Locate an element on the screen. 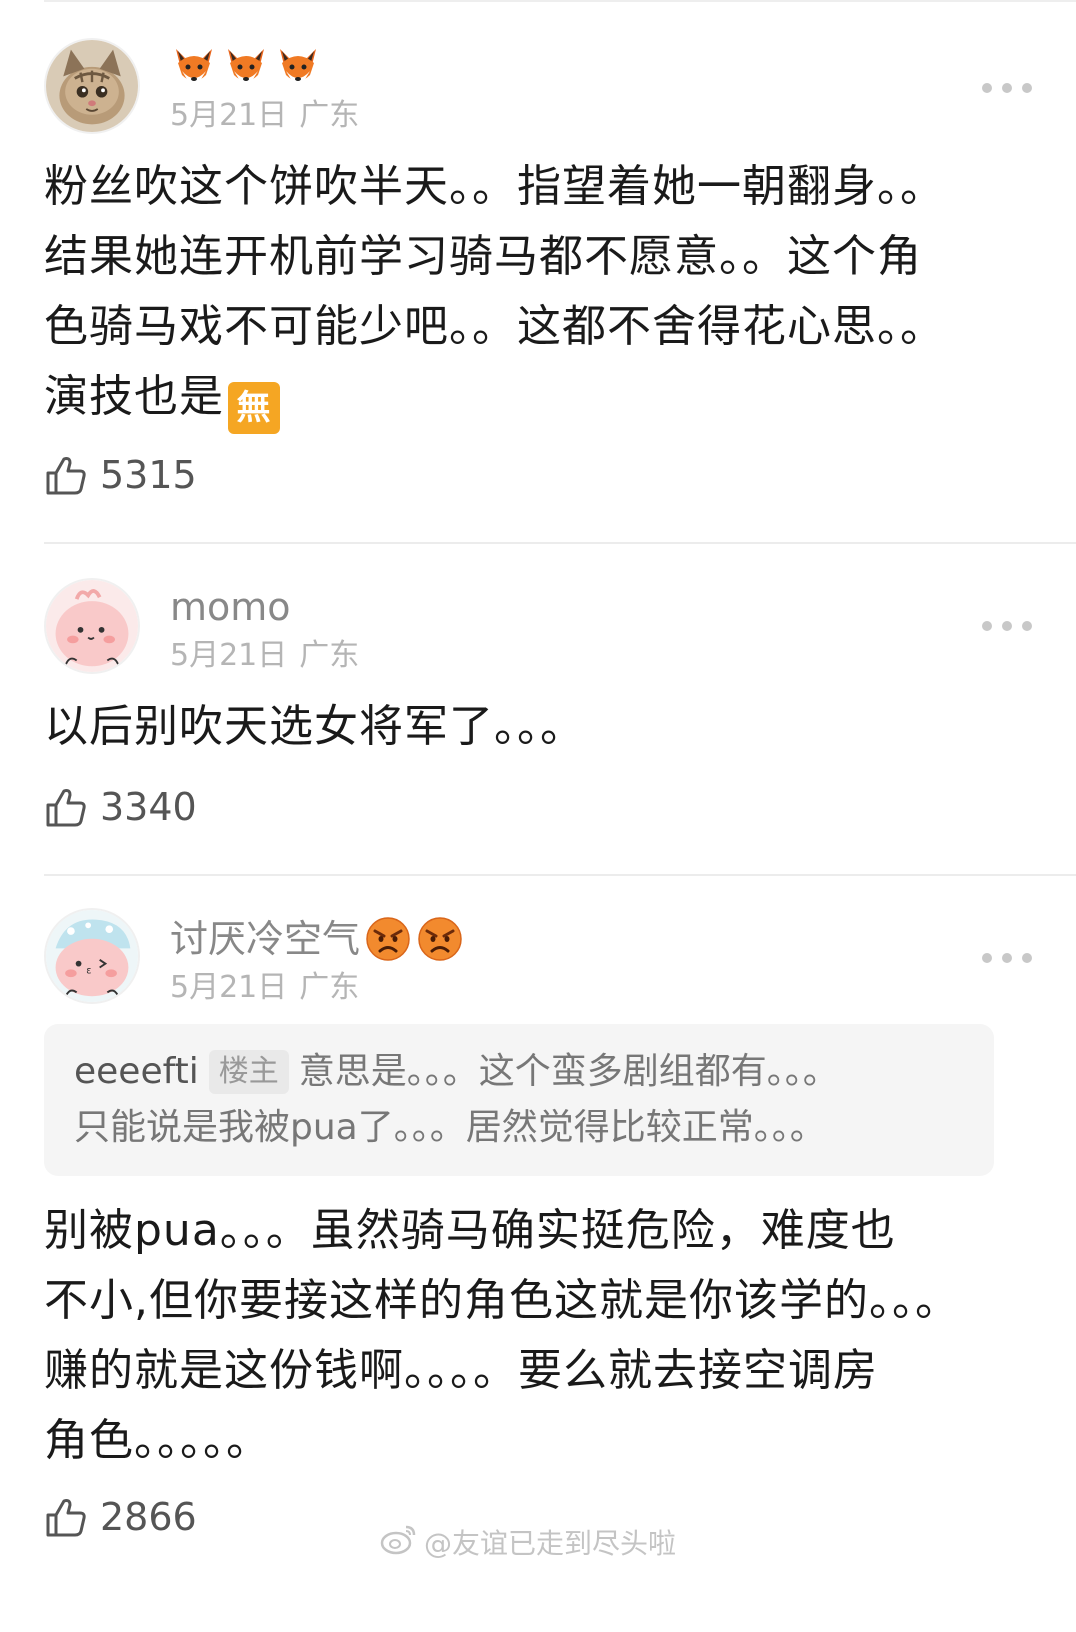 The height and width of the screenshot is (1632, 1076). comment-line: 不小,但你要接这样的角色这就是你该学的。。。 is located at coordinates (502, 1300).